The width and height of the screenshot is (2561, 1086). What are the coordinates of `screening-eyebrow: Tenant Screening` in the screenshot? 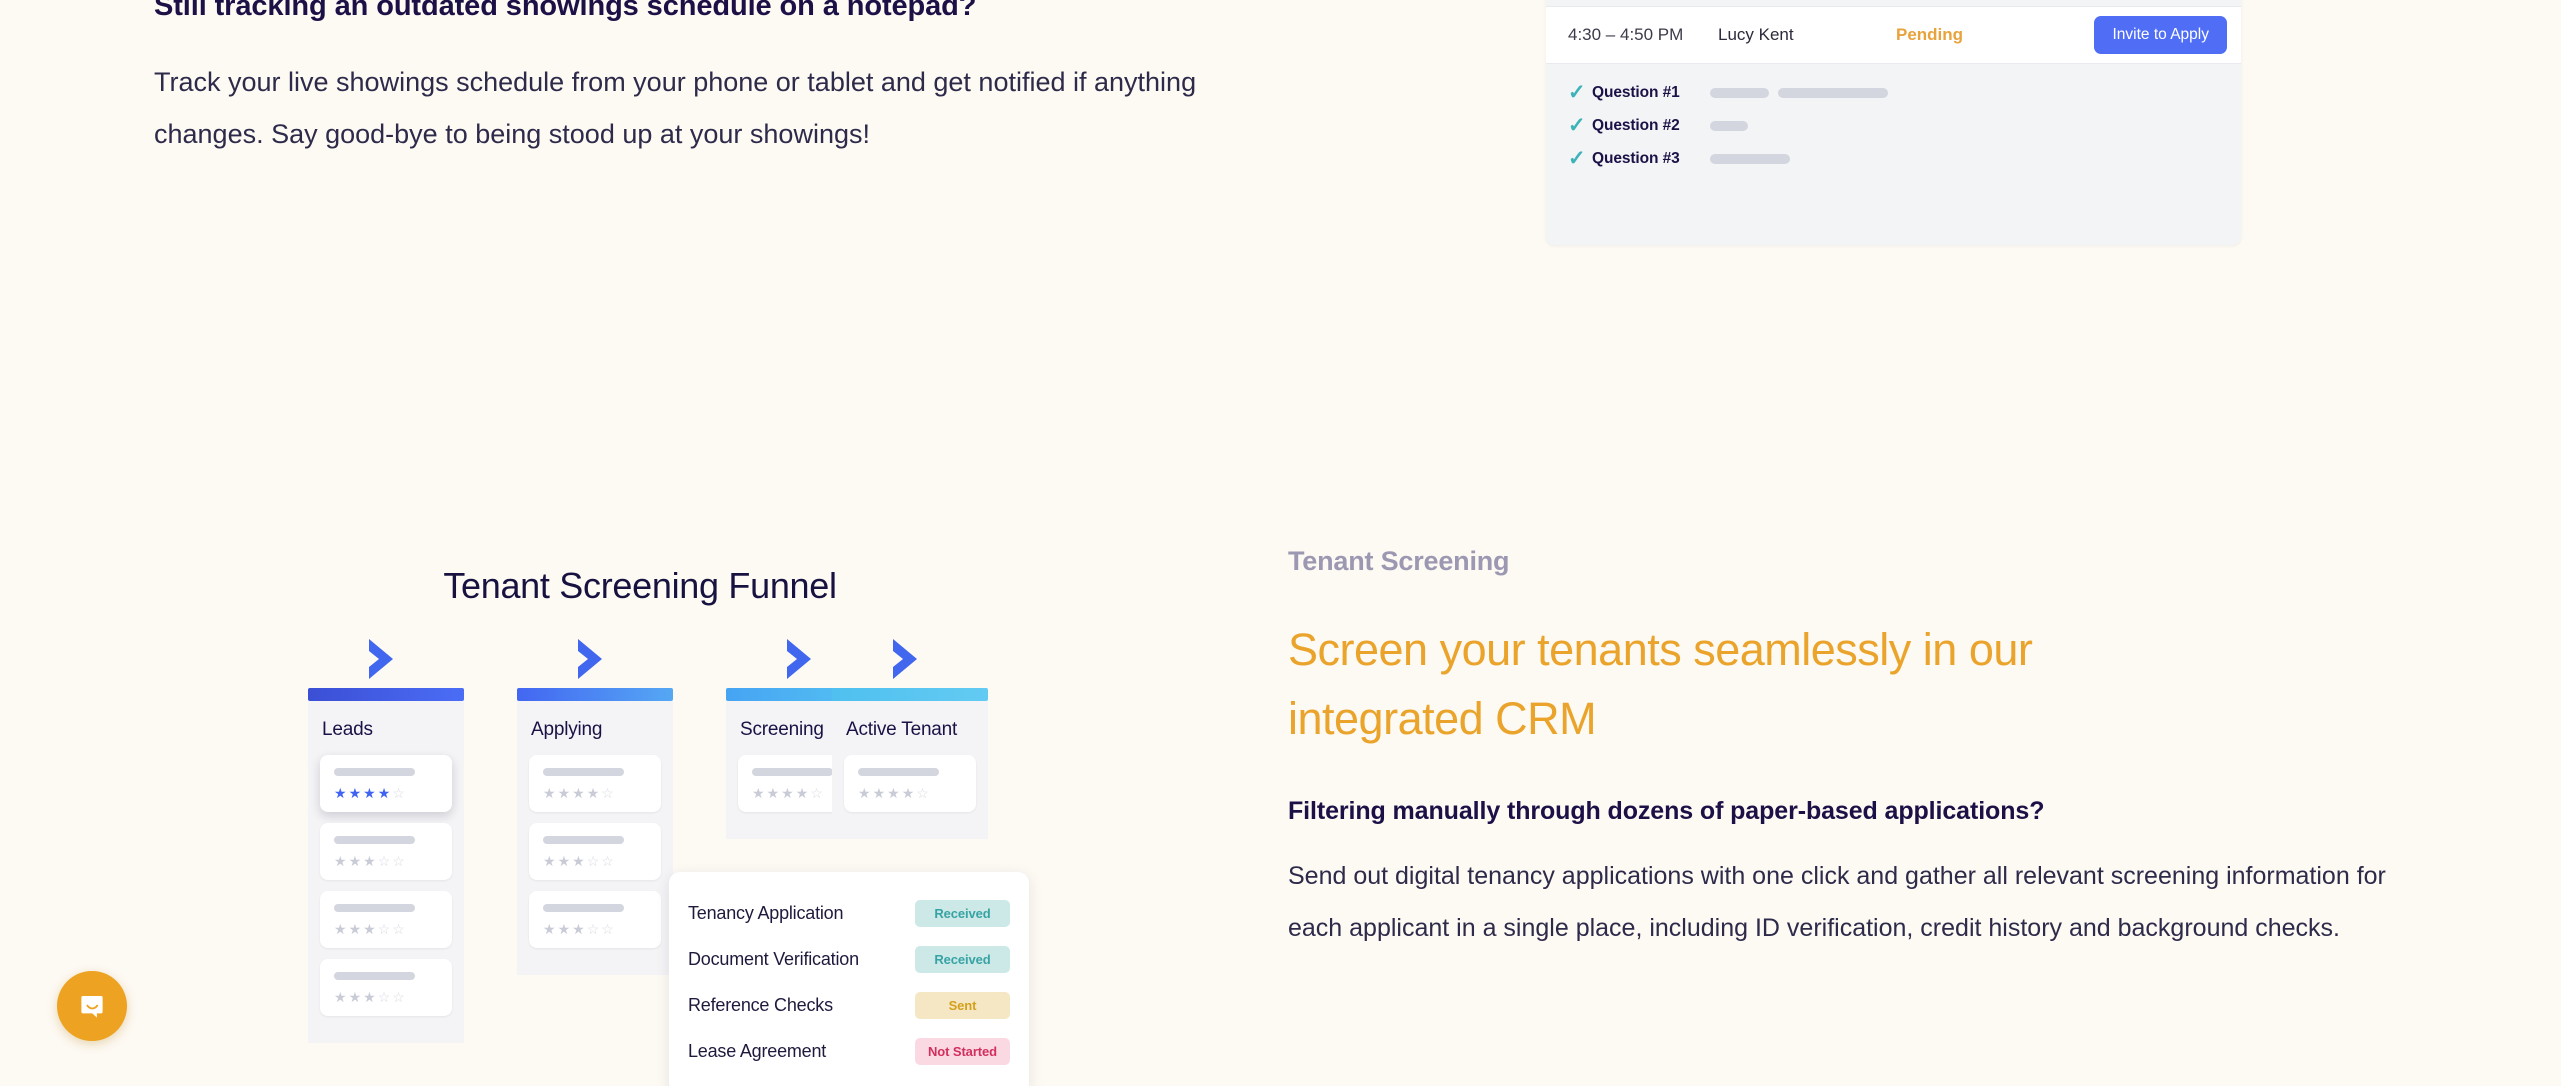 It's located at (1399, 561).